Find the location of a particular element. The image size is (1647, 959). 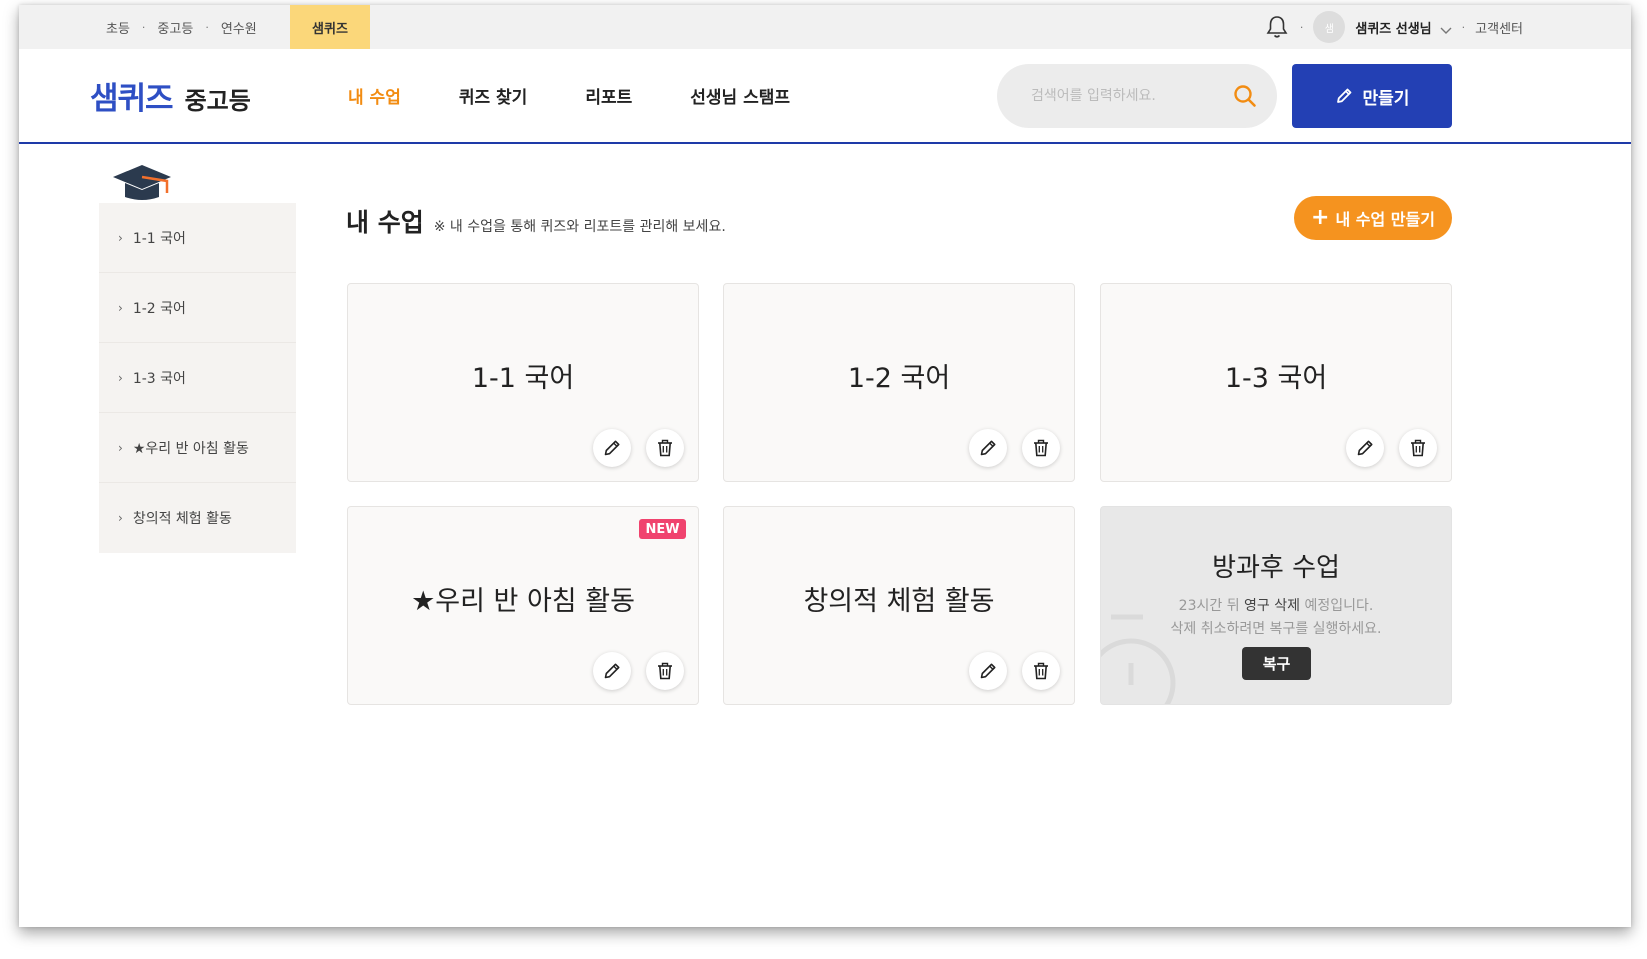

sidebar-item-label: ★우리 반 아침 활동 is located at coordinates (190, 448).